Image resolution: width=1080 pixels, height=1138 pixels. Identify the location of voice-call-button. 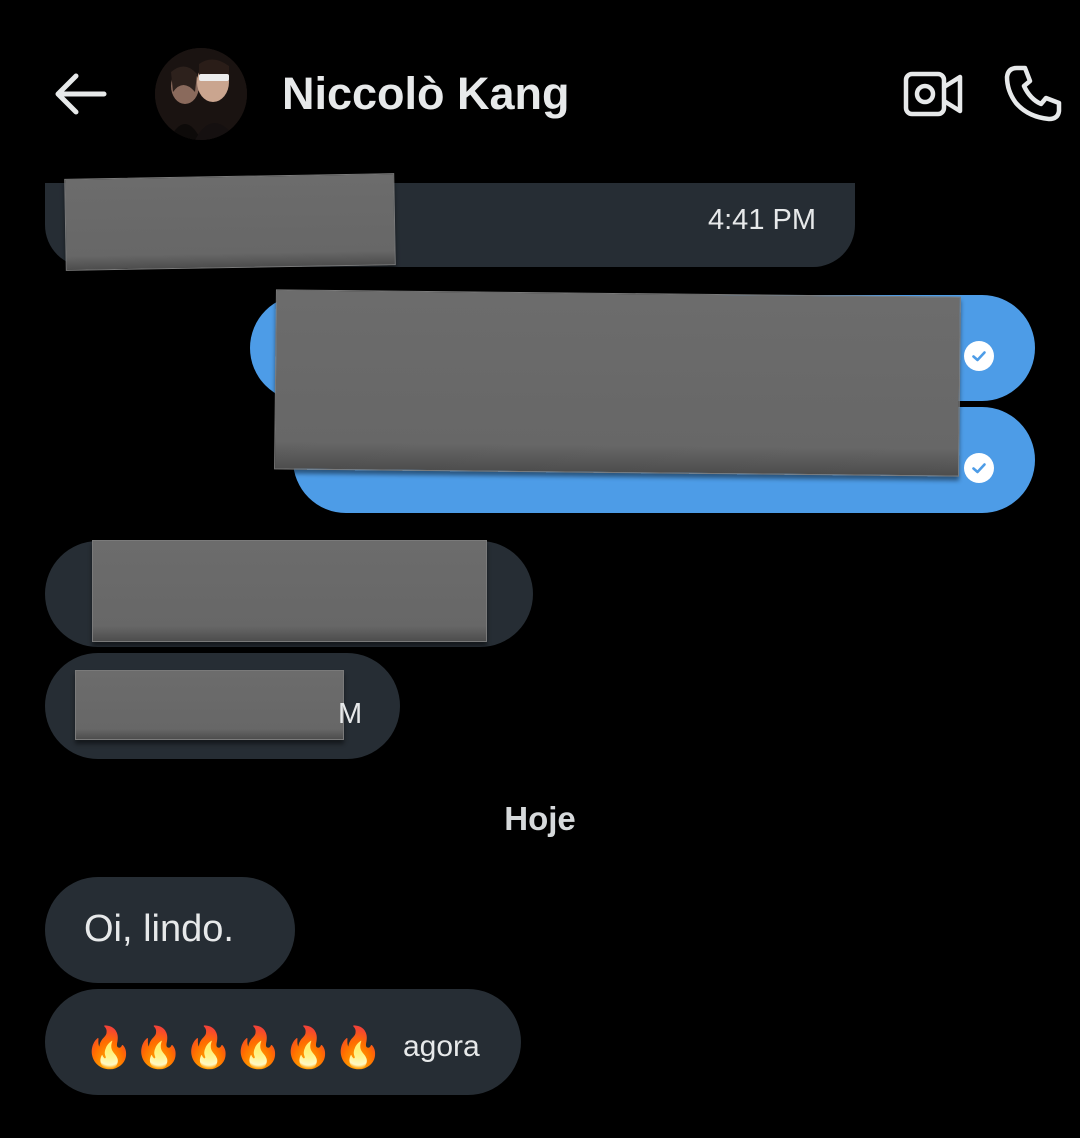
(1033, 93).